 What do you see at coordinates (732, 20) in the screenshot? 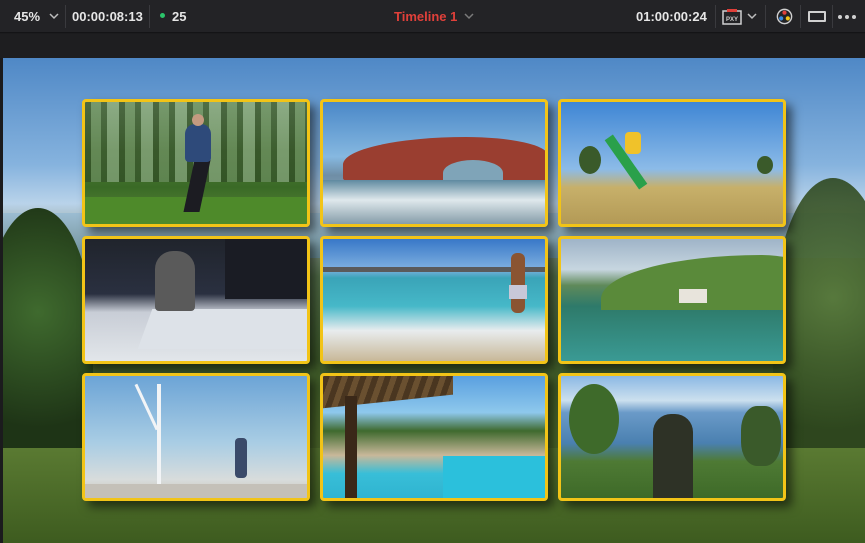
I see `proxy-label: PXY` at bounding box center [732, 20].